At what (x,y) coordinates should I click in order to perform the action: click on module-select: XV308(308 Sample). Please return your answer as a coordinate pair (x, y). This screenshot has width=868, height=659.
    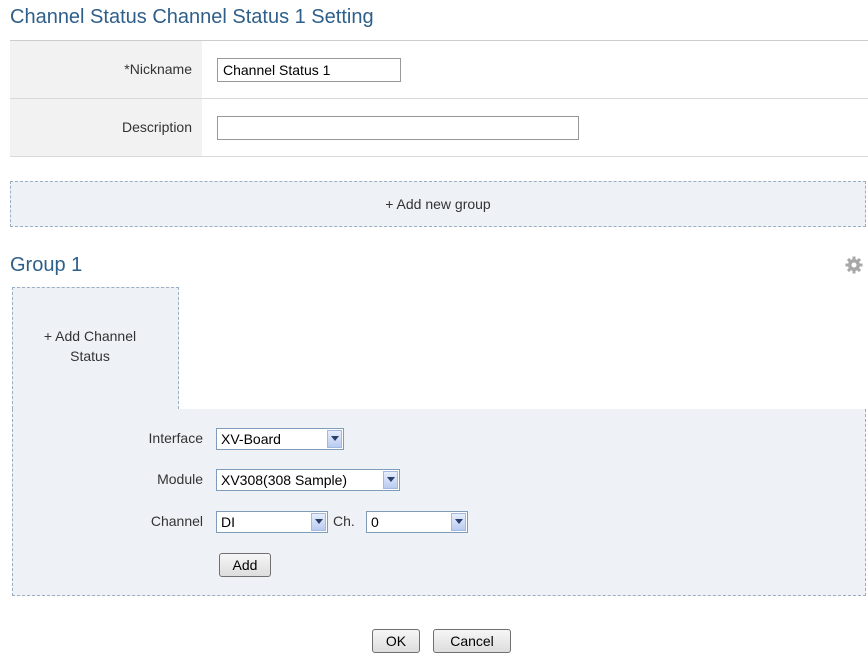
    Looking at the image, I should click on (308, 480).